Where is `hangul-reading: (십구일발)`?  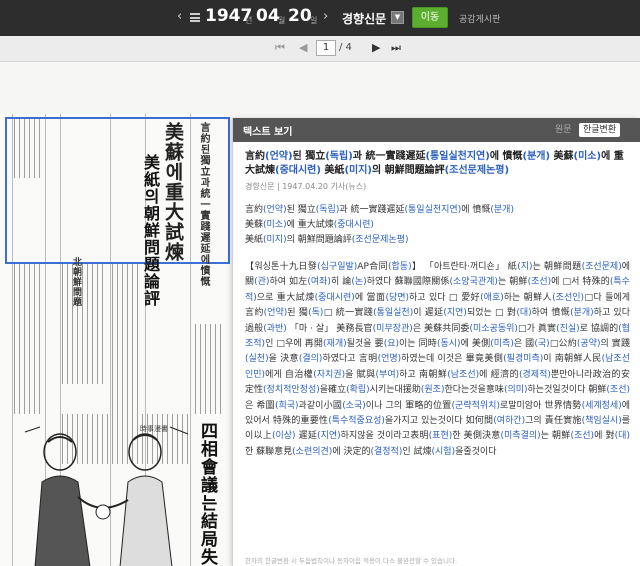
hangul-reading: (십구일발) is located at coordinates (337, 267).